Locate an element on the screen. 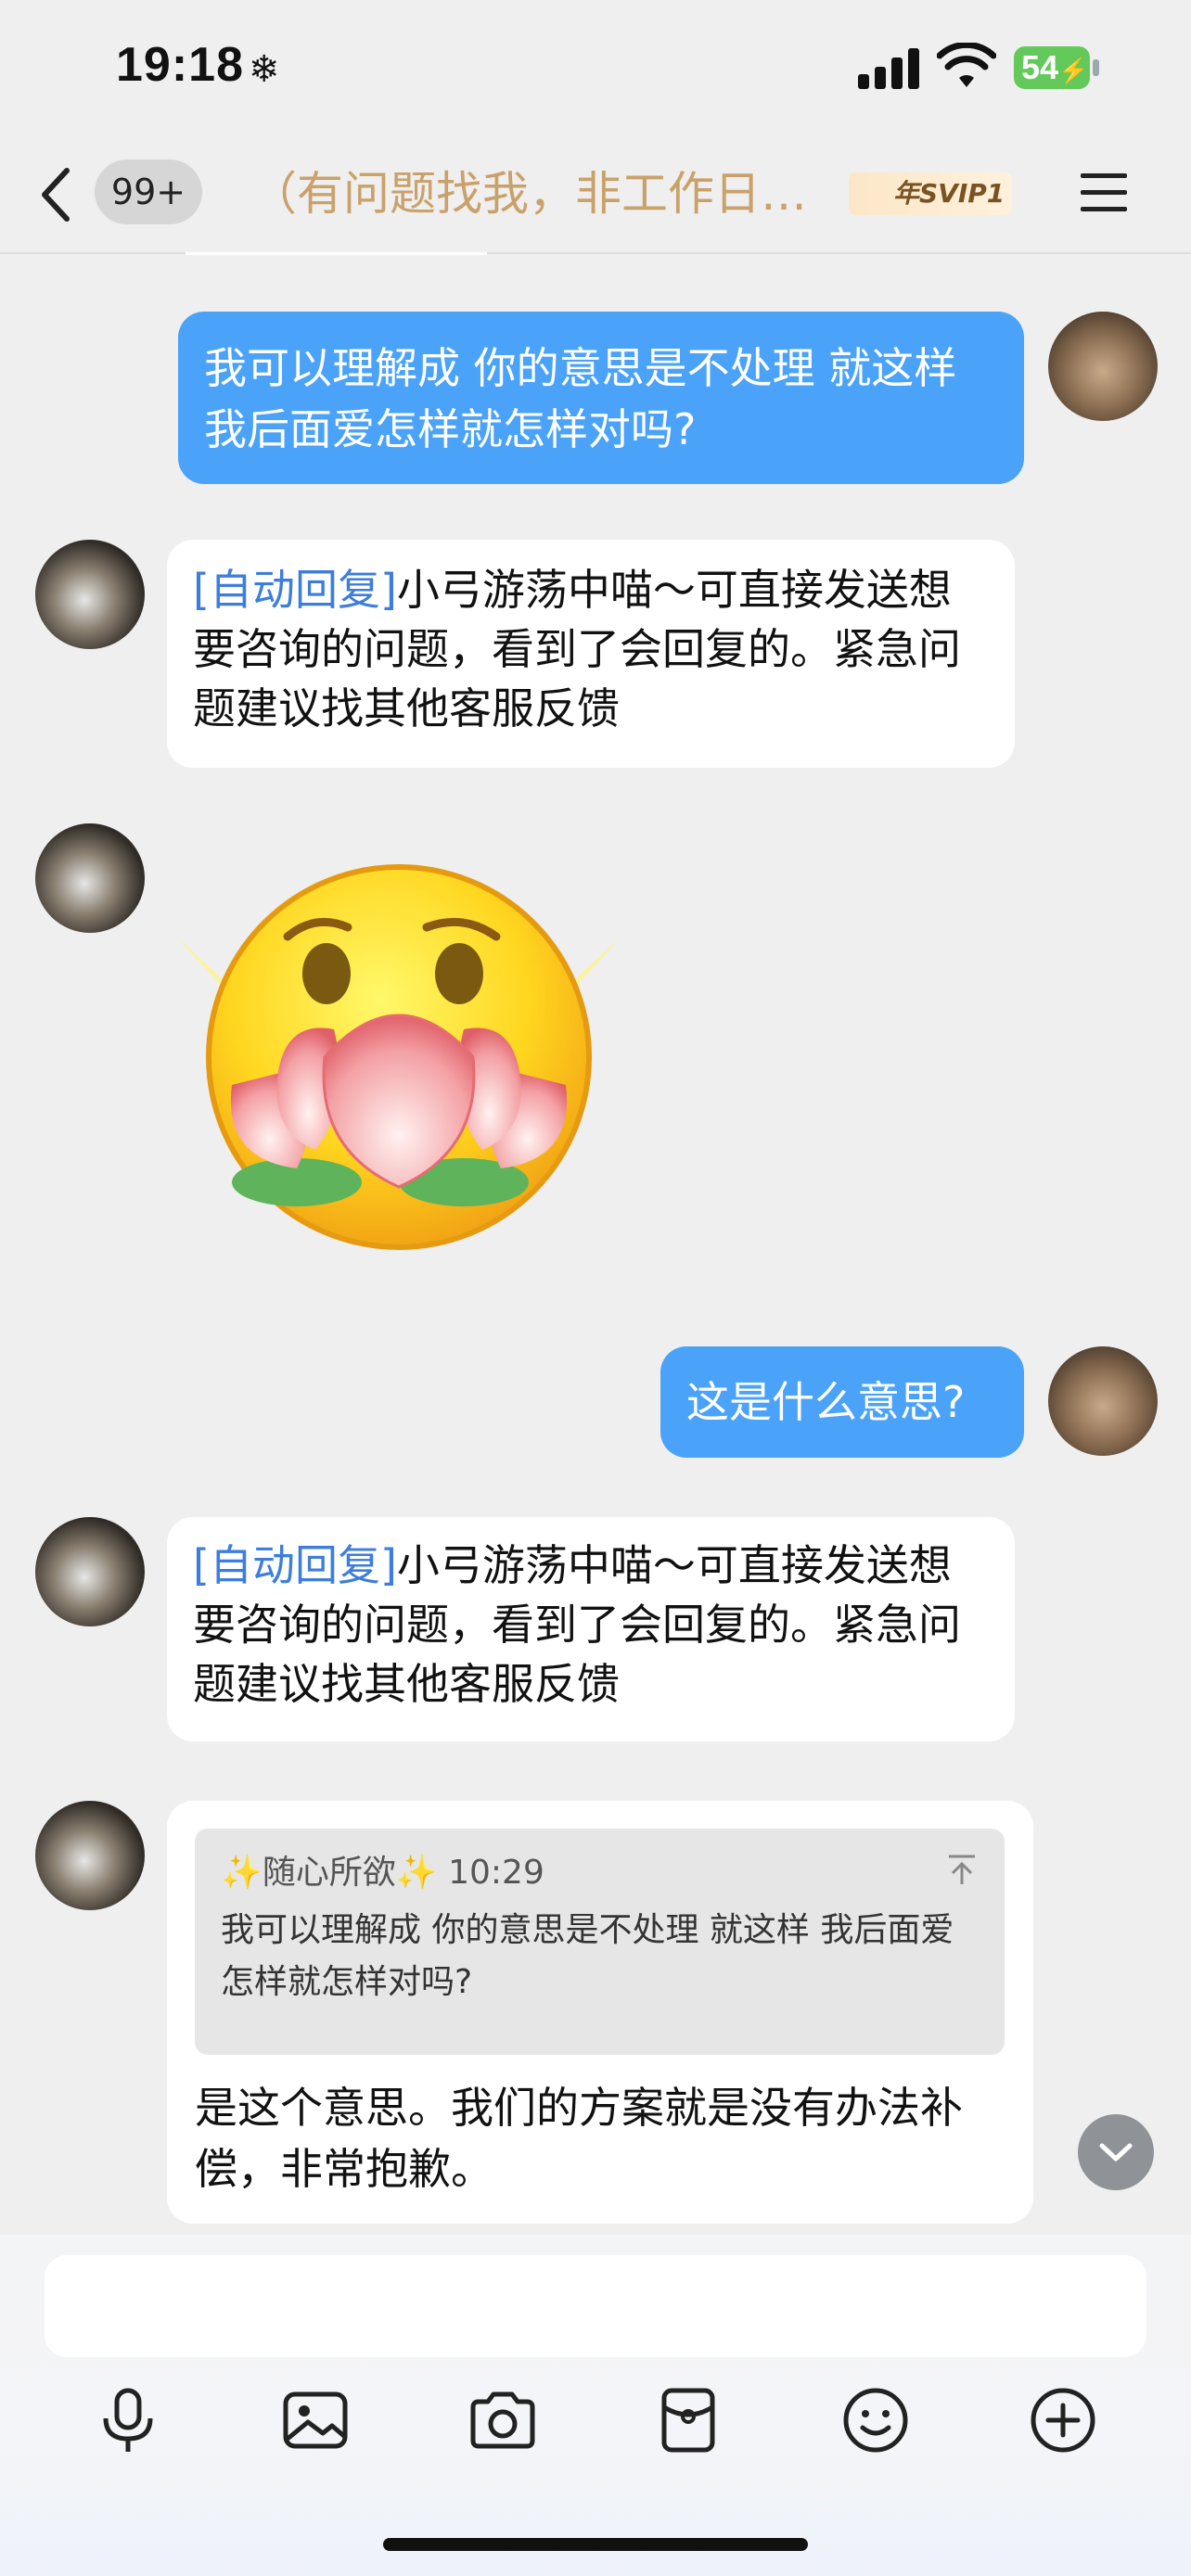  quote-header: ✨随心所欲✨ 10:29 is located at coordinates (600, 1873).